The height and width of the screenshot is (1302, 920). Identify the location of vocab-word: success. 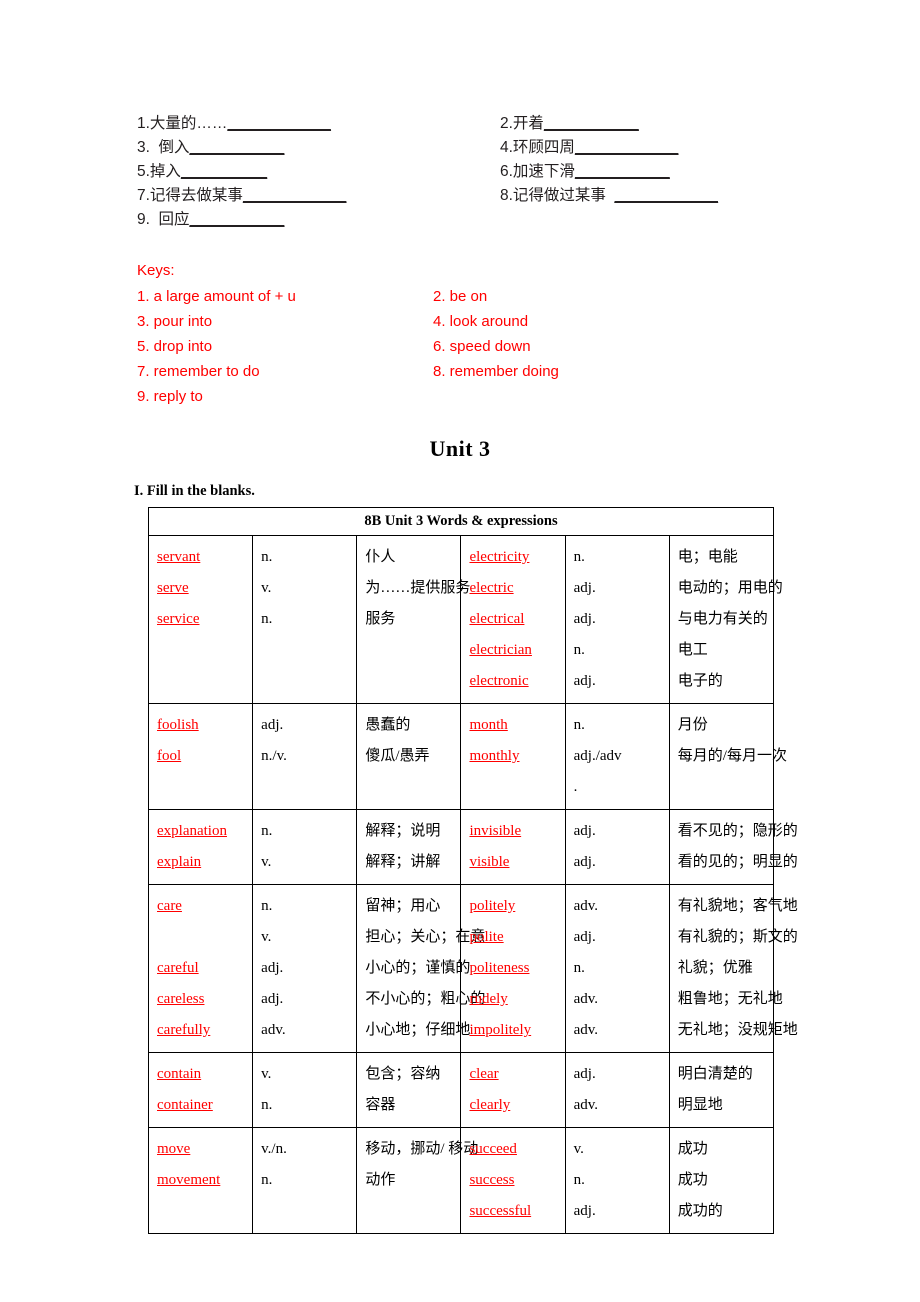
(491, 1180).